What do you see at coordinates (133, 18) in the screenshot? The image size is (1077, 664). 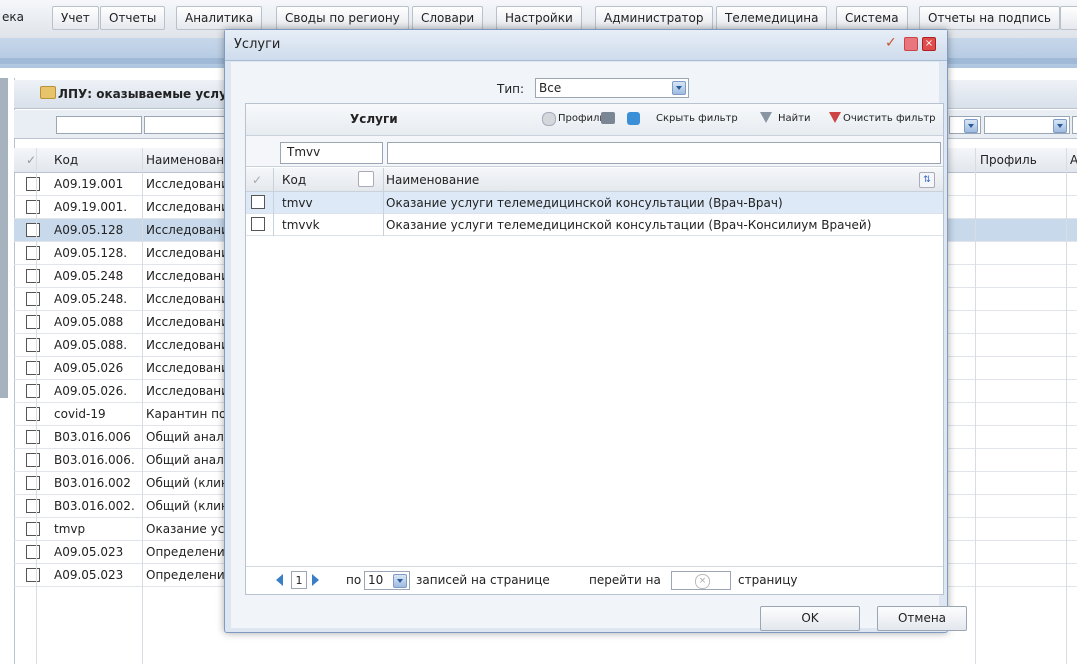 I see `menu-item-otchety: Отчеты` at bounding box center [133, 18].